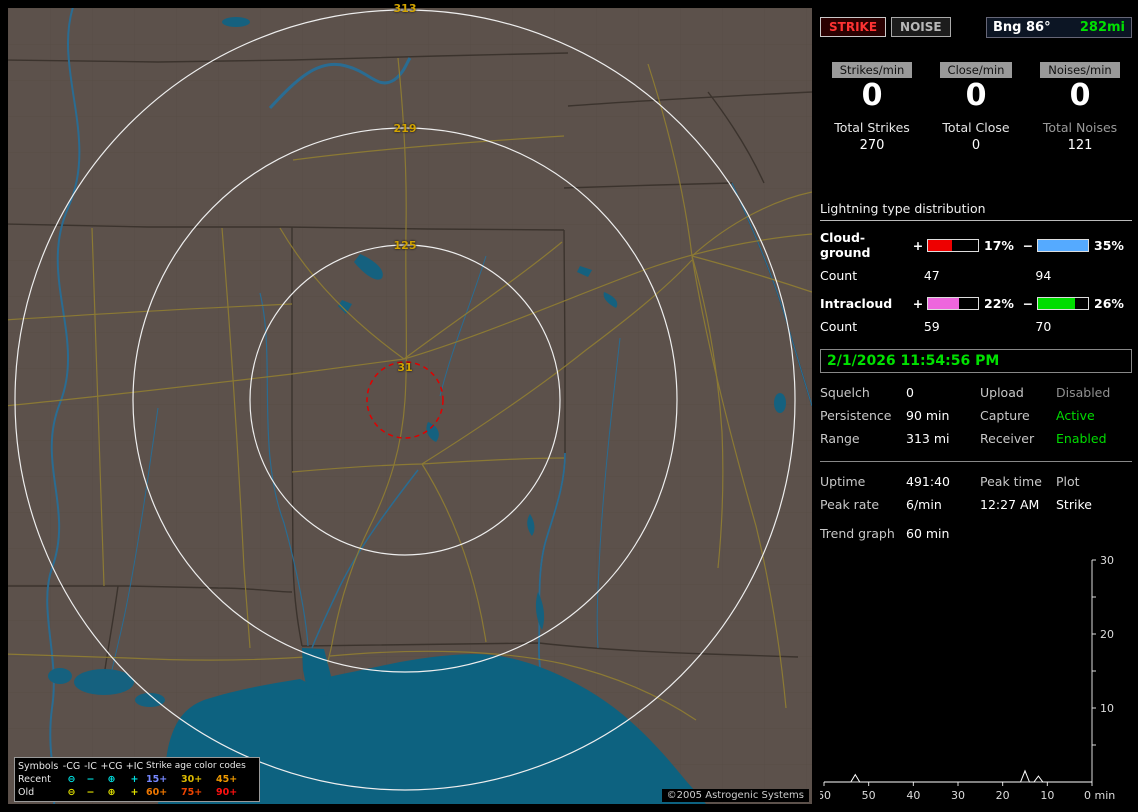  Describe the element at coordinates (71, 779) in the screenshot. I see `recent-neg-cg-symbol: ⊖` at that location.